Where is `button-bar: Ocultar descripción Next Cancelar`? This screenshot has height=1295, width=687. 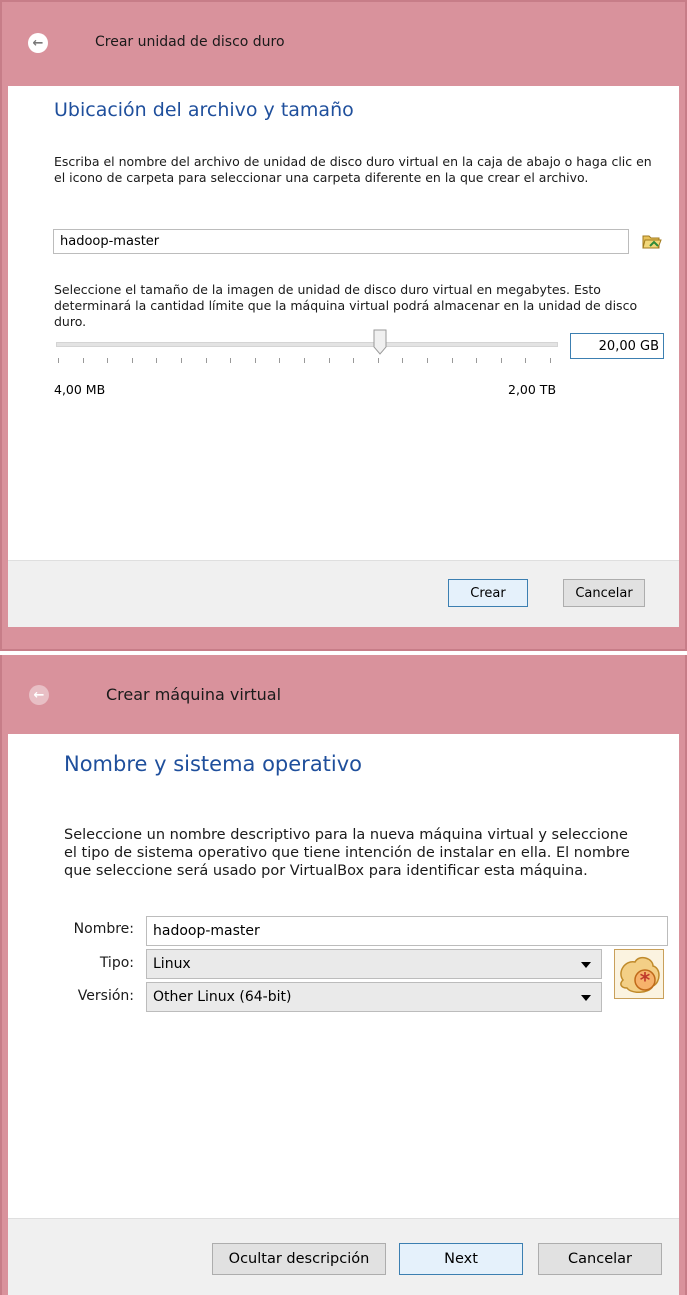
button-bar: Ocultar descripción Next Cancelar is located at coordinates (343, 1256).